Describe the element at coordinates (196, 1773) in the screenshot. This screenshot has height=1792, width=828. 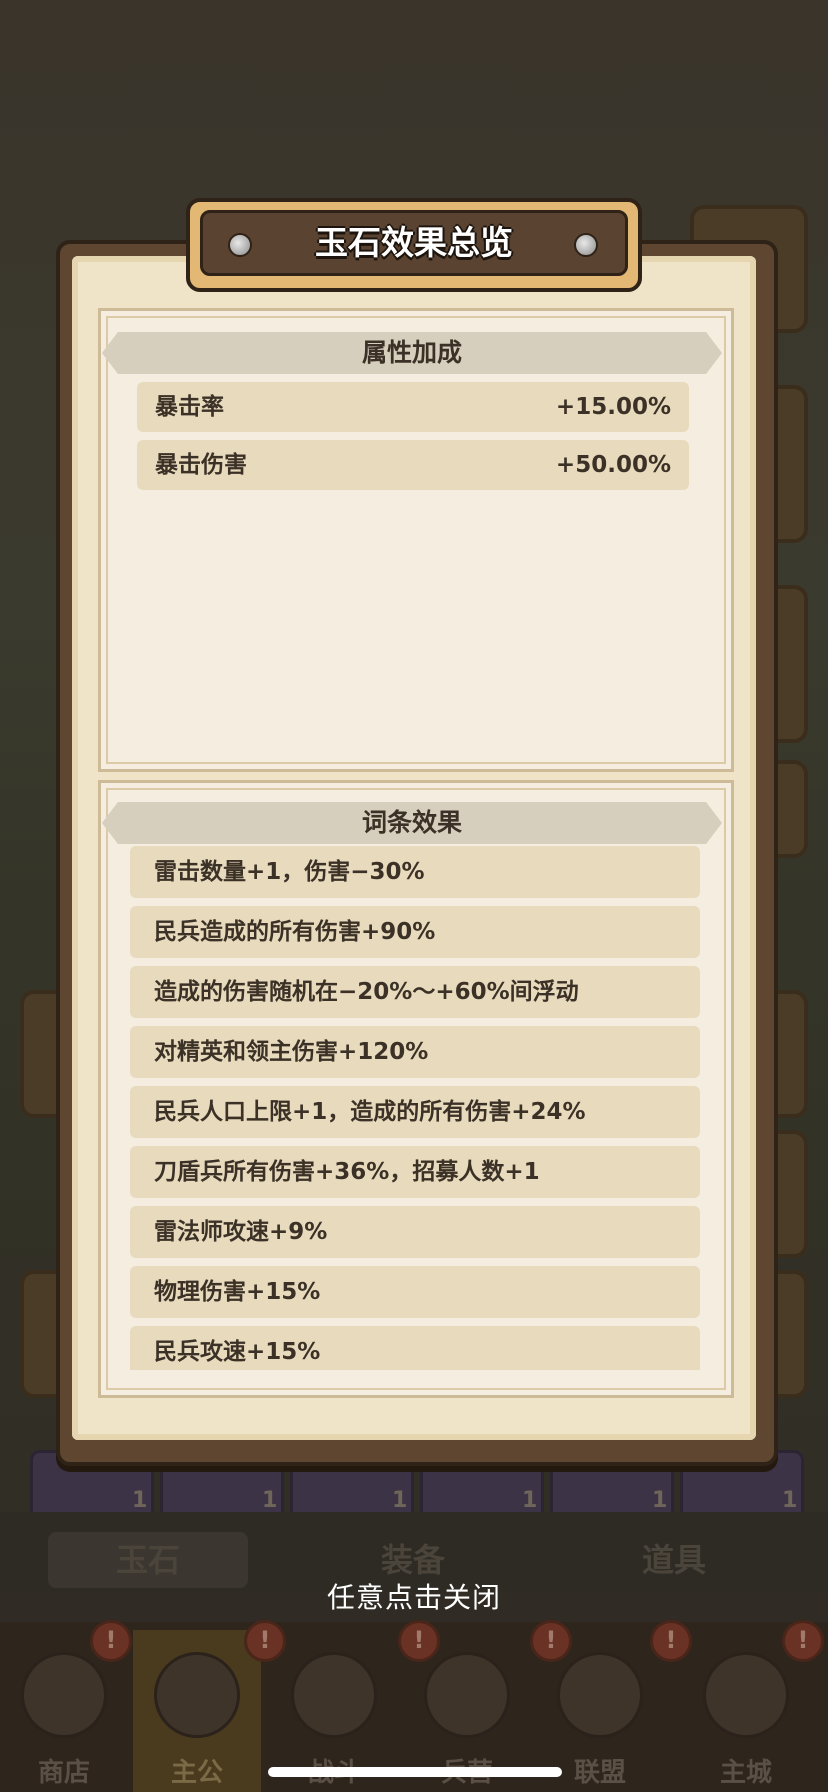
I see `nav-label: 主公` at that location.